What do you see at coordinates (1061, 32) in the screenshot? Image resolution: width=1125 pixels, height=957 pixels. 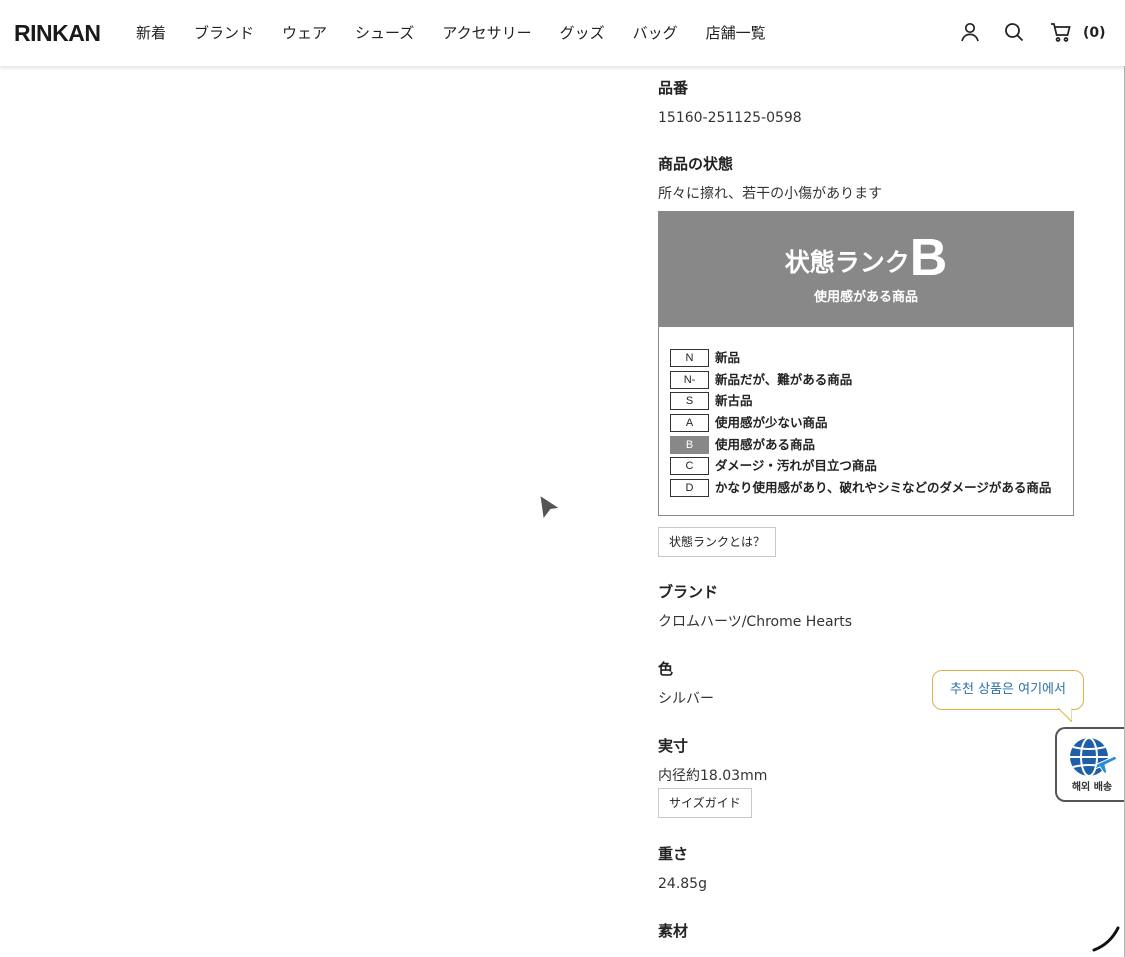 I see `cart-icon` at bounding box center [1061, 32].